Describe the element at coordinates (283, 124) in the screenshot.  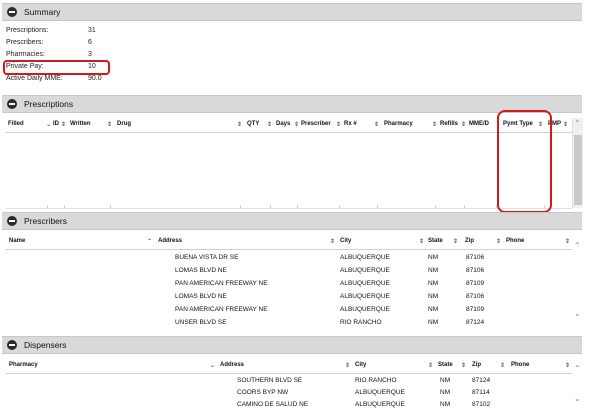
I see `col-days: Days` at that location.